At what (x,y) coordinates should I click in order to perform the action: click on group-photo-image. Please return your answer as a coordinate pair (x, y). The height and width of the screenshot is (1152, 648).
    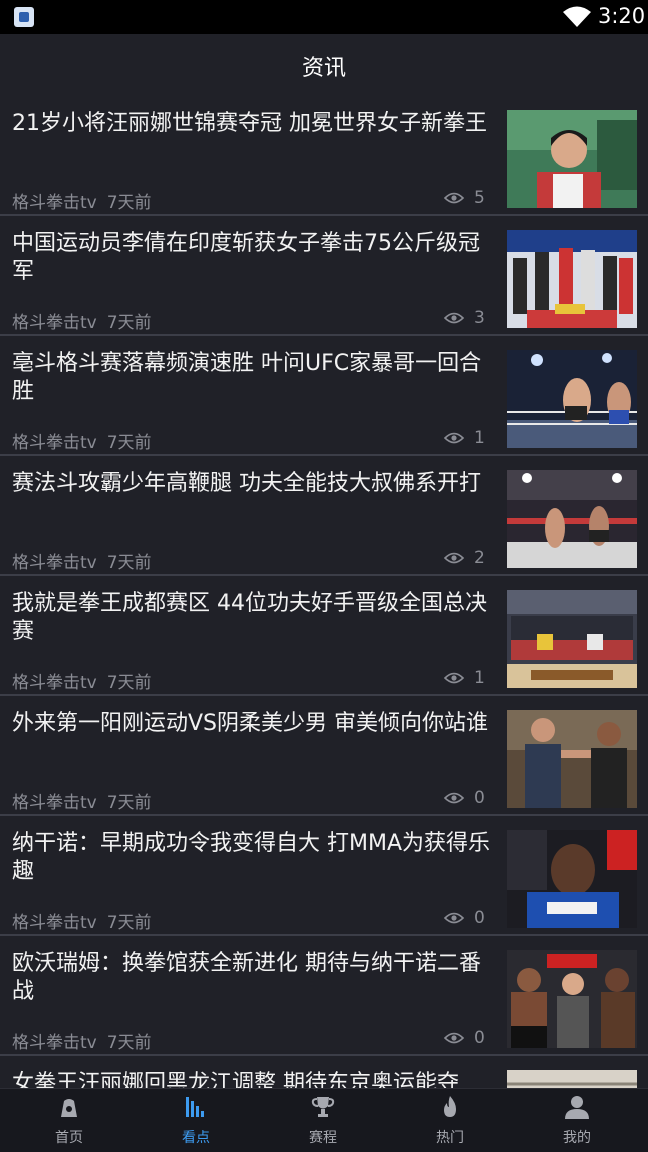
    Looking at the image, I should click on (572, 639).